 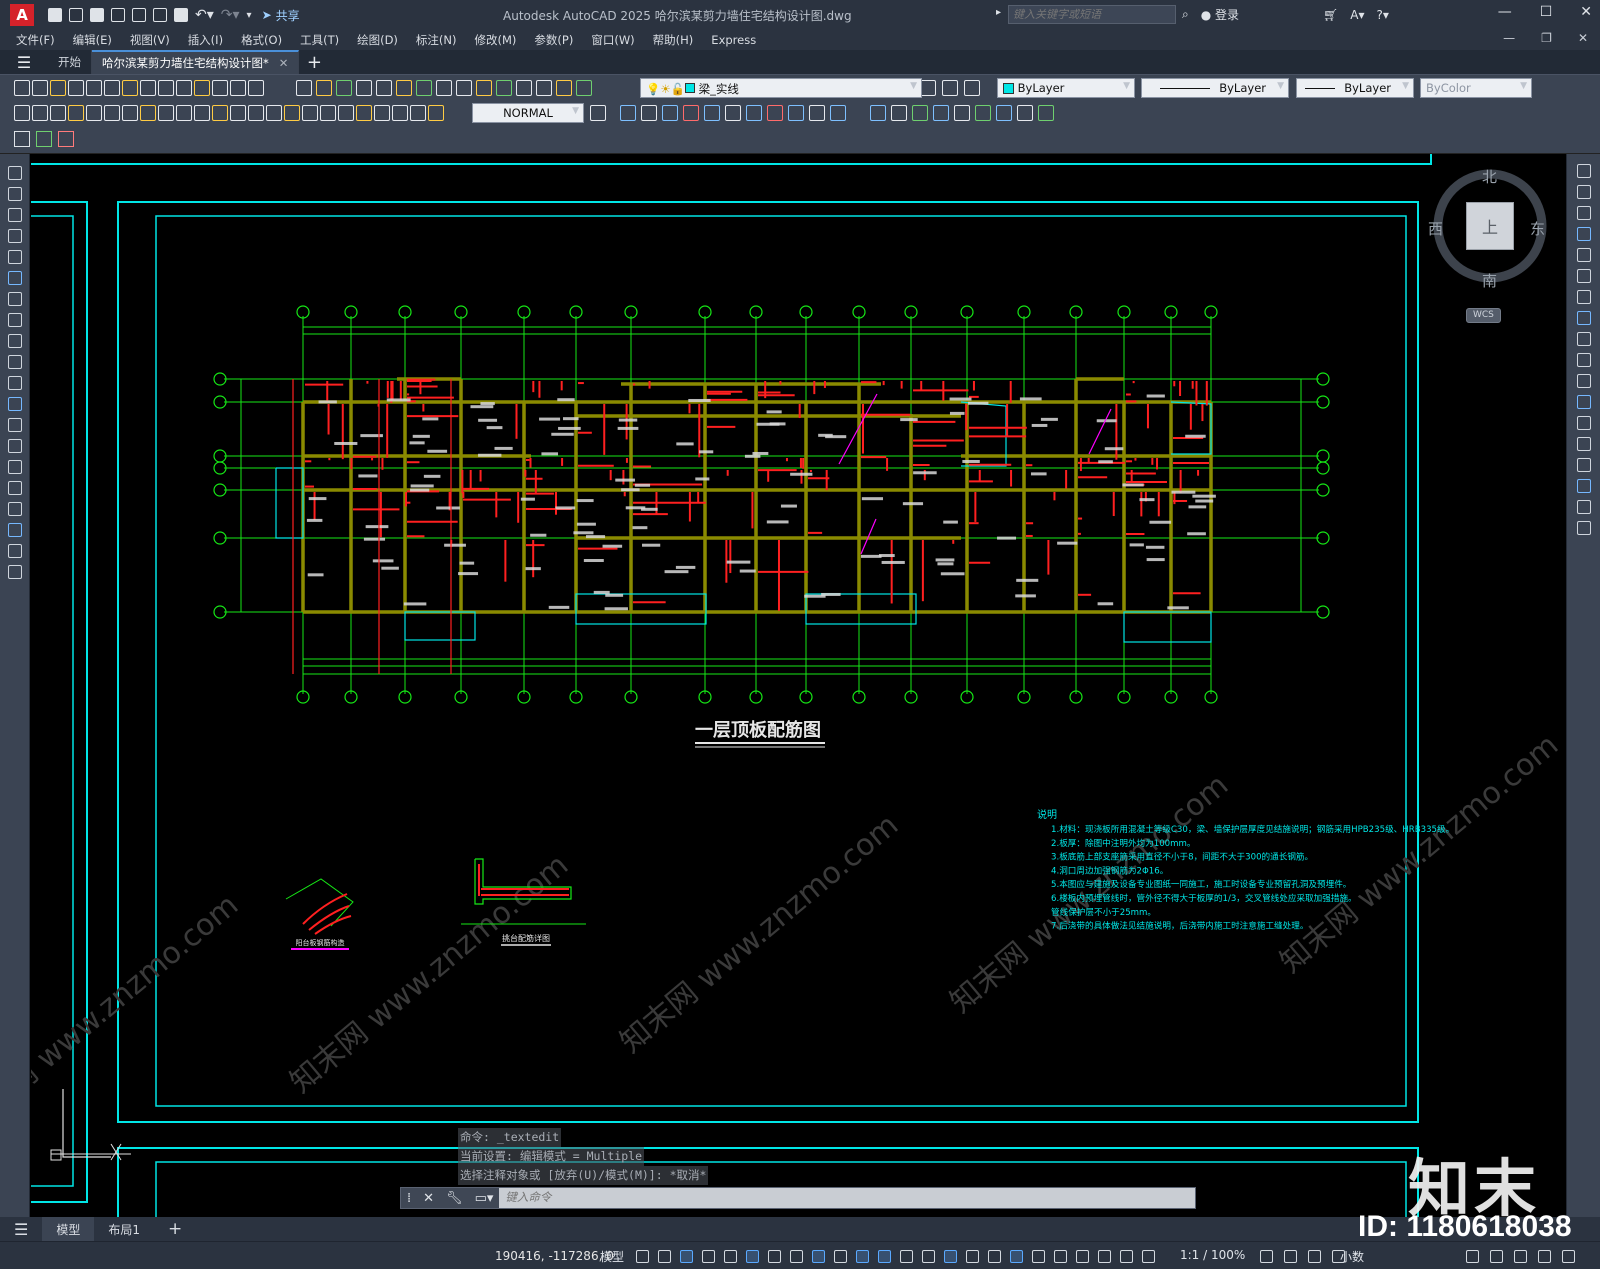 What do you see at coordinates (32, 40) in the screenshot?
I see `menu-file: 文件(F)` at bounding box center [32, 40].